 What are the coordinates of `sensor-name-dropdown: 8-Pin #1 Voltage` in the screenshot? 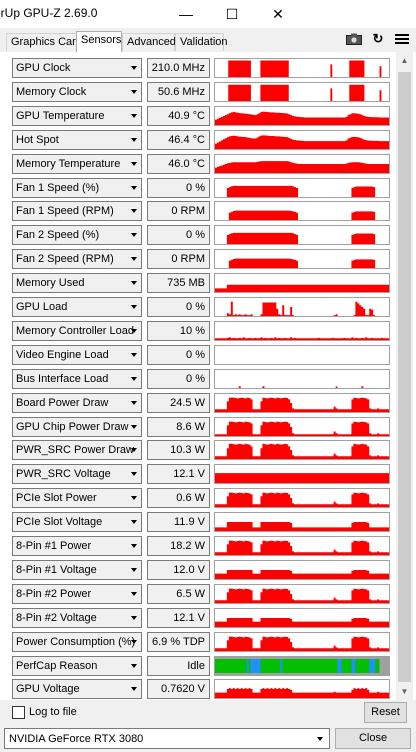 It's located at (77, 569).